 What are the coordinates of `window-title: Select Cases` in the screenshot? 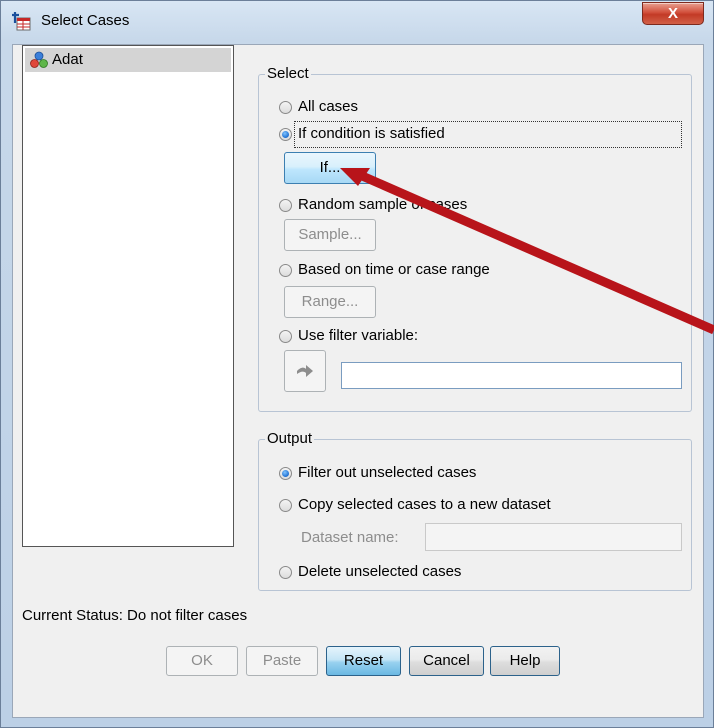 It's located at (85, 20).